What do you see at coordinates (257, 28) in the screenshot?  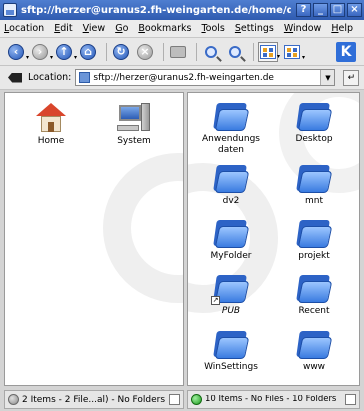 I see `menu-settings-rest: ettings` at bounding box center [257, 28].